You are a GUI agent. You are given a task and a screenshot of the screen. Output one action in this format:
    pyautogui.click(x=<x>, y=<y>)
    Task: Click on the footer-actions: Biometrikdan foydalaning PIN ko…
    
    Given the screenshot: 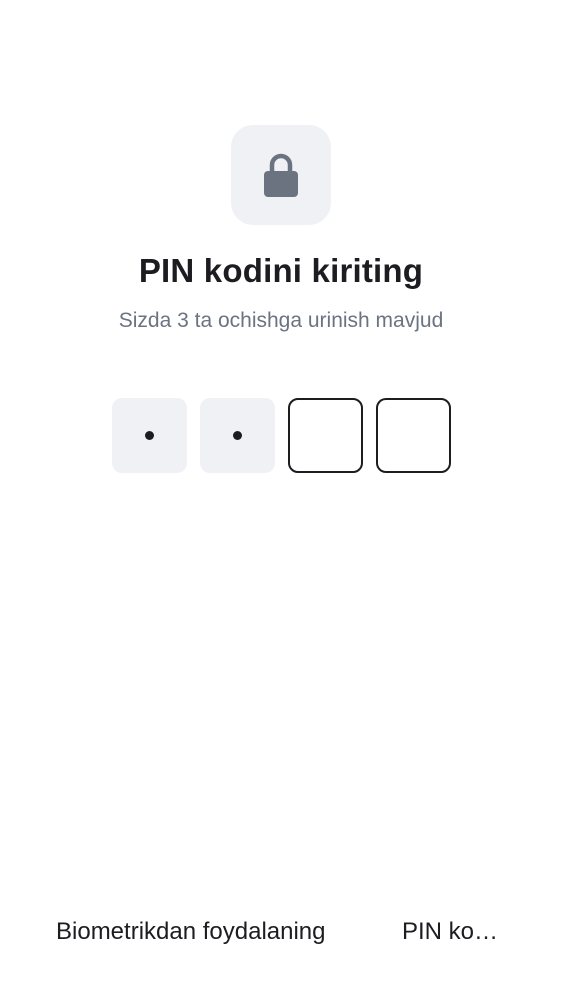 What is the action you would take?
    pyautogui.click(x=281, y=932)
    